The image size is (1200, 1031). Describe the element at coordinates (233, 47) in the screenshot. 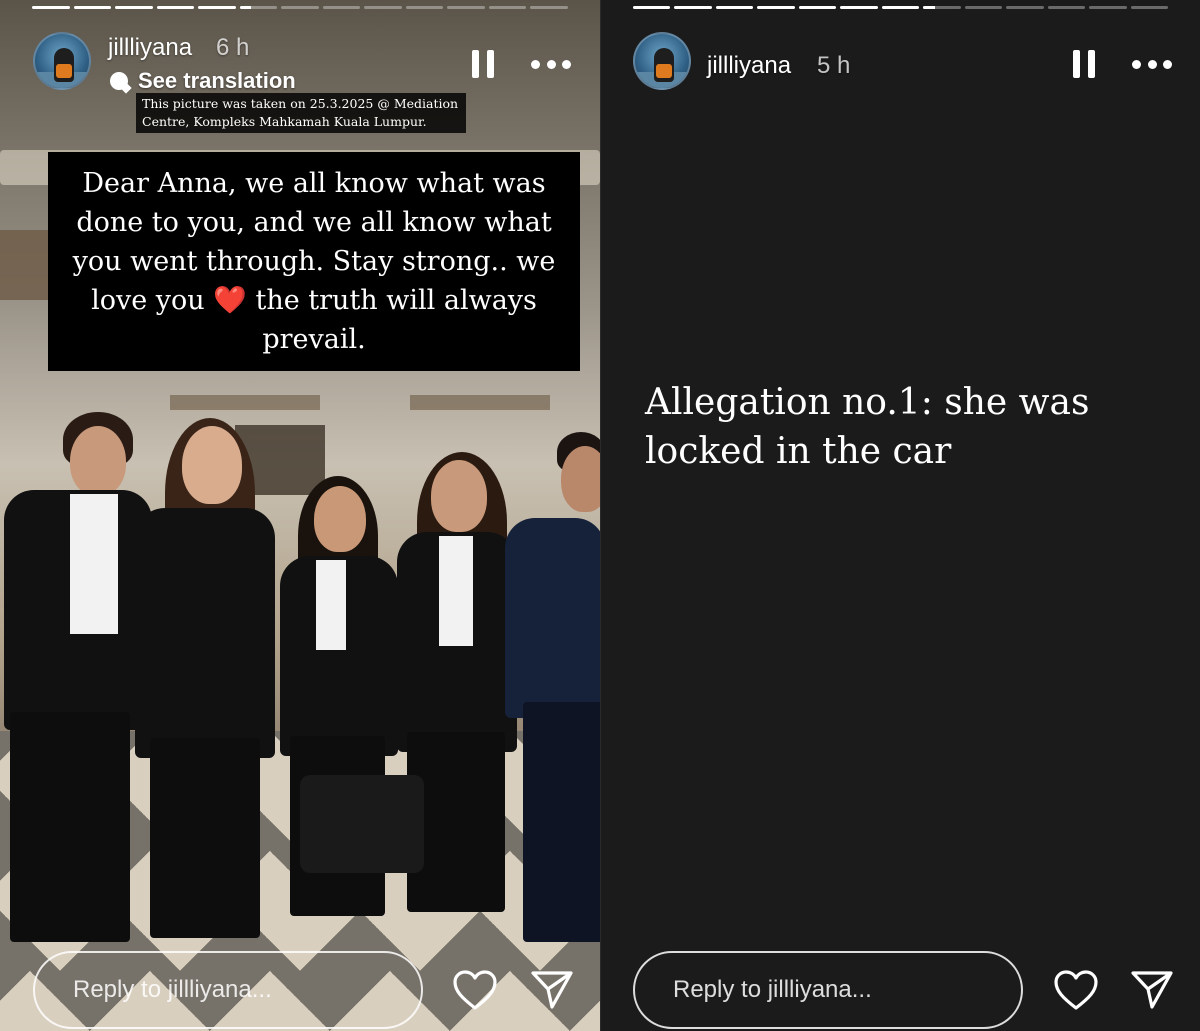

I see `post-time: 6 h` at that location.